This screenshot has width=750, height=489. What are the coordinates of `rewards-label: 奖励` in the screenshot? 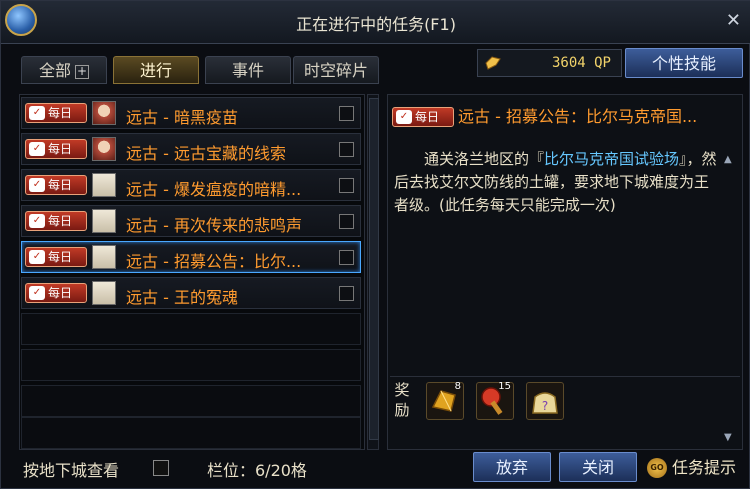 It's located at (402, 400).